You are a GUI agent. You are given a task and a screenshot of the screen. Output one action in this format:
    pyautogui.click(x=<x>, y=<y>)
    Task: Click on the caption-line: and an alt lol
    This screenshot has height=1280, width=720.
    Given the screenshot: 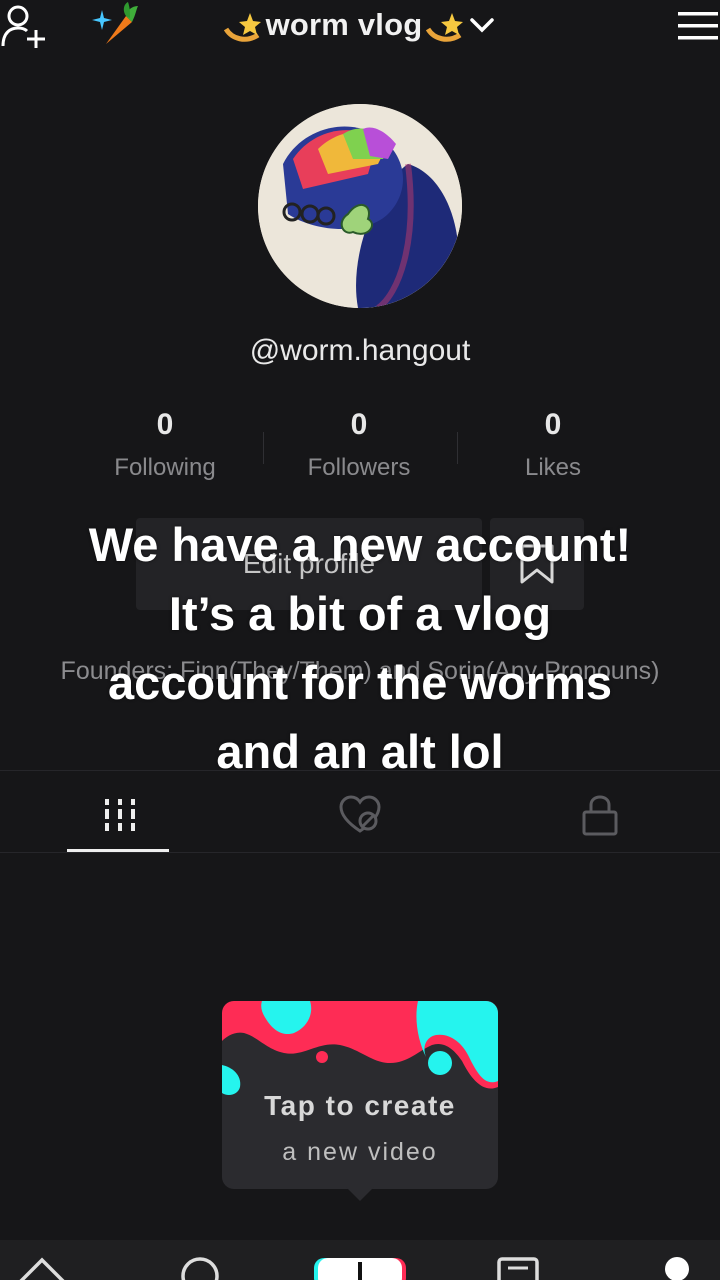 What is the action you would take?
    pyautogui.click(x=360, y=751)
    